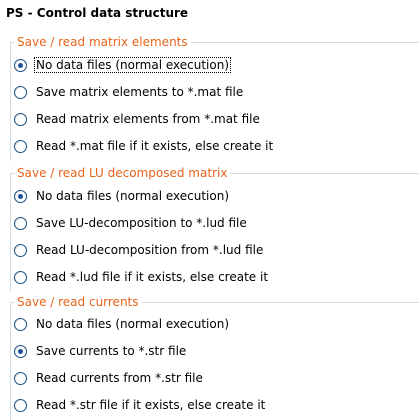 The image size is (420, 420). What do you see at coordinates (148, 119) in the screenshot?
I see `option-label: Read matrix elements from *.mat file` at bounding box center [148, 119].